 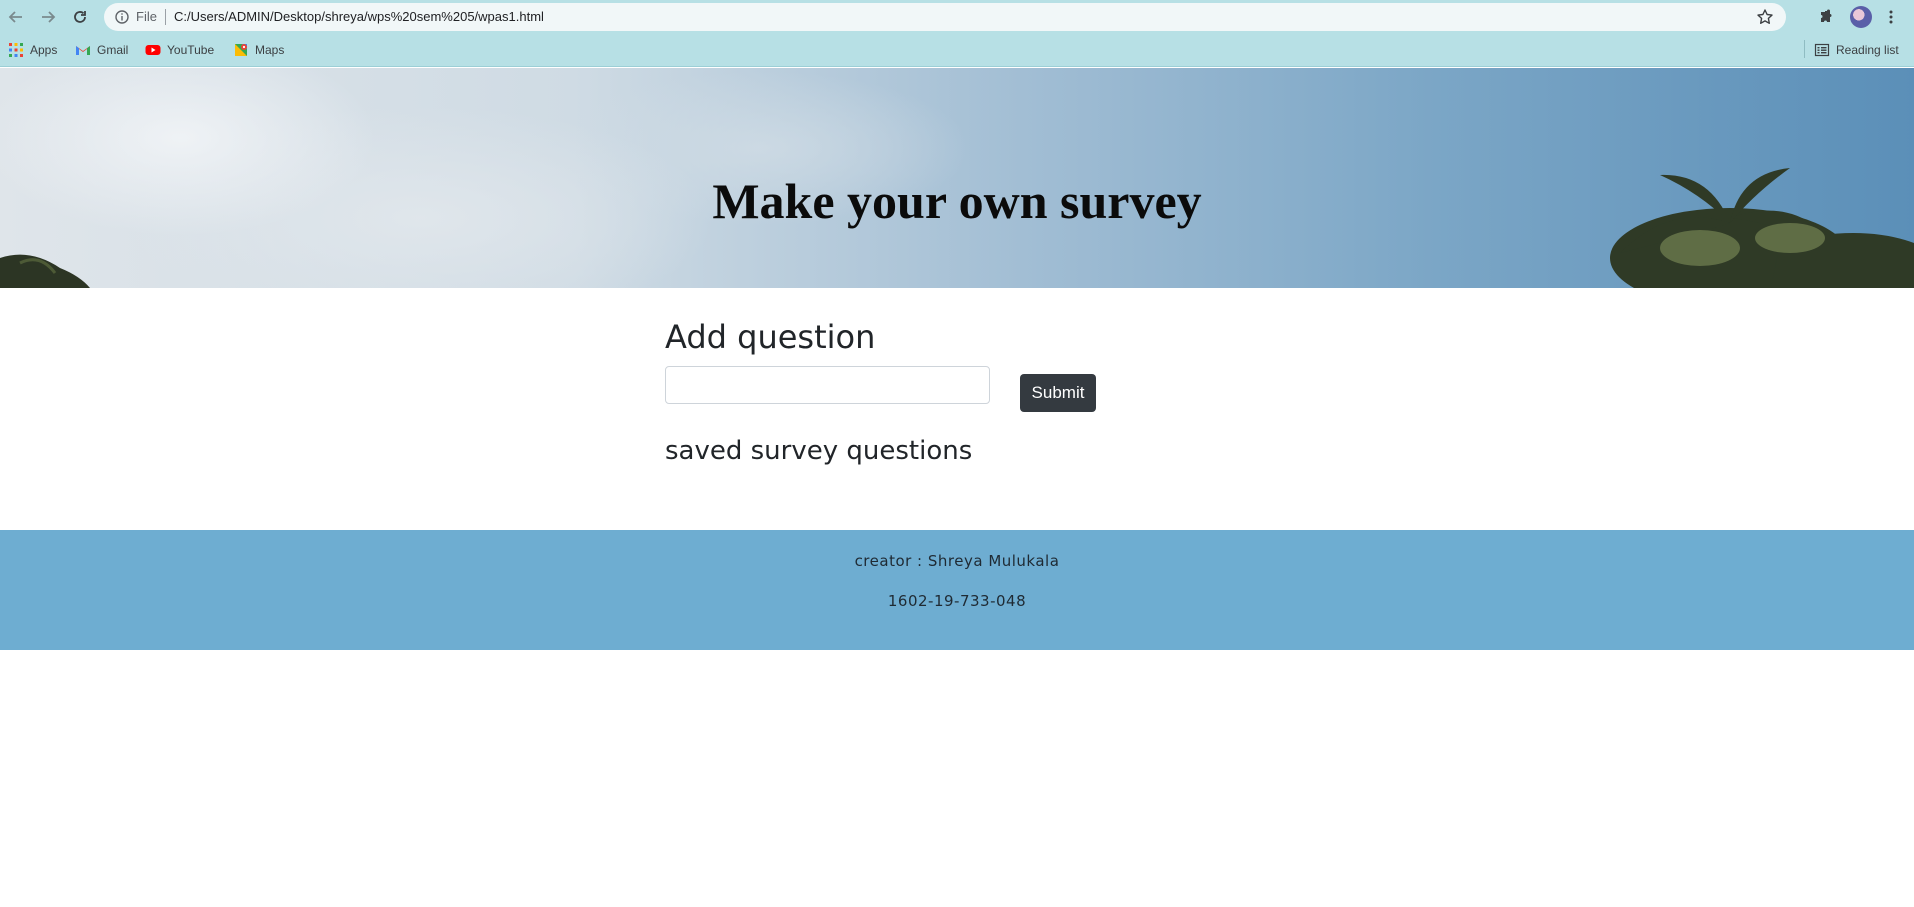 I want to click on url-scheme-label: File, so click(x=146, y=16).